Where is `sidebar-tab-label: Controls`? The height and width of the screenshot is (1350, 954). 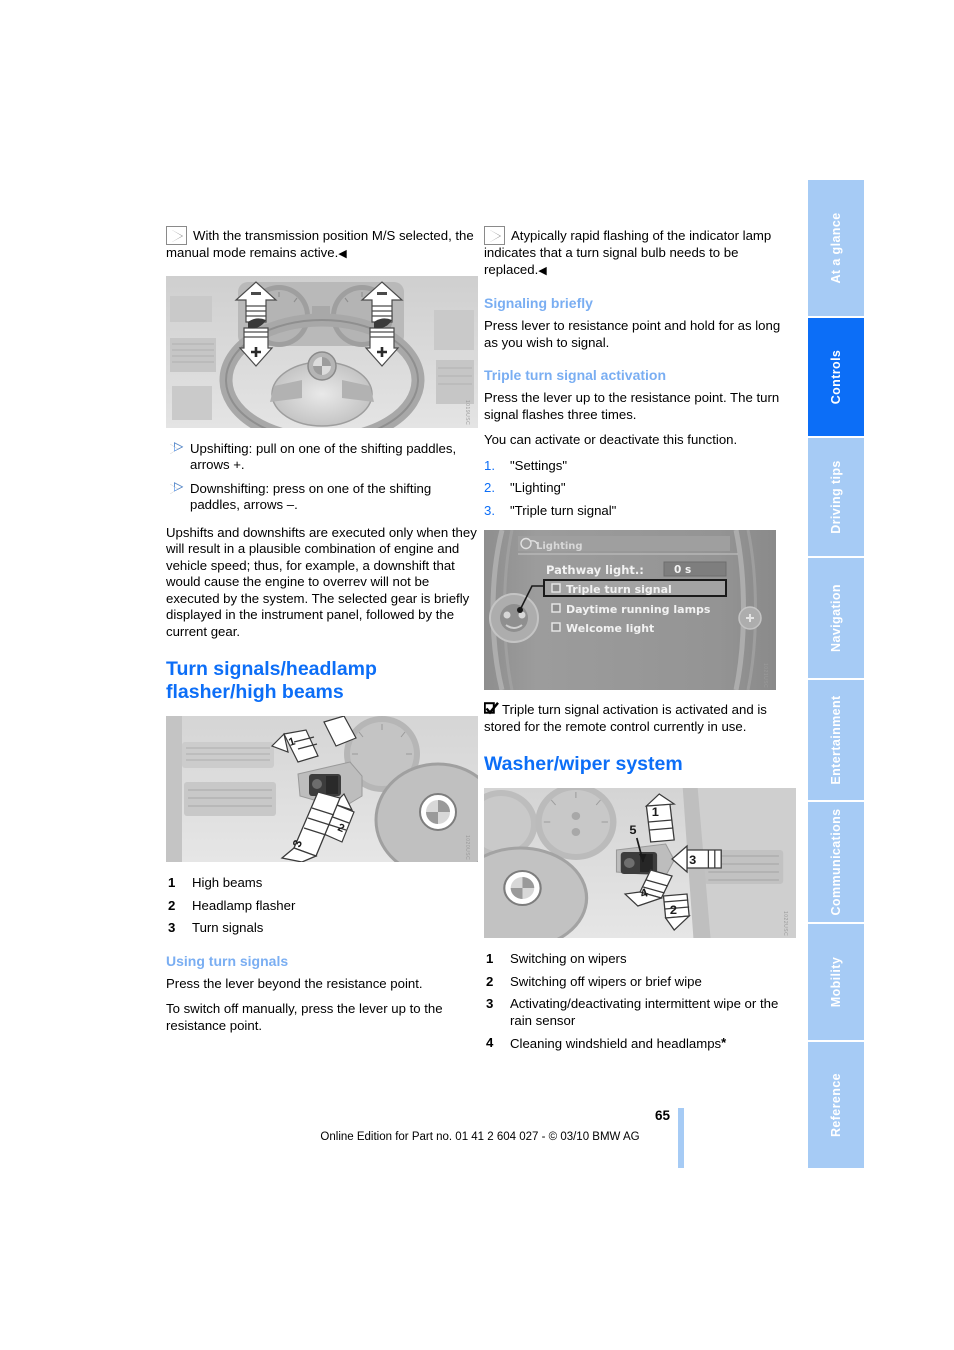 sidebar-tab-label: Controls is located at coordinates (836, 377).